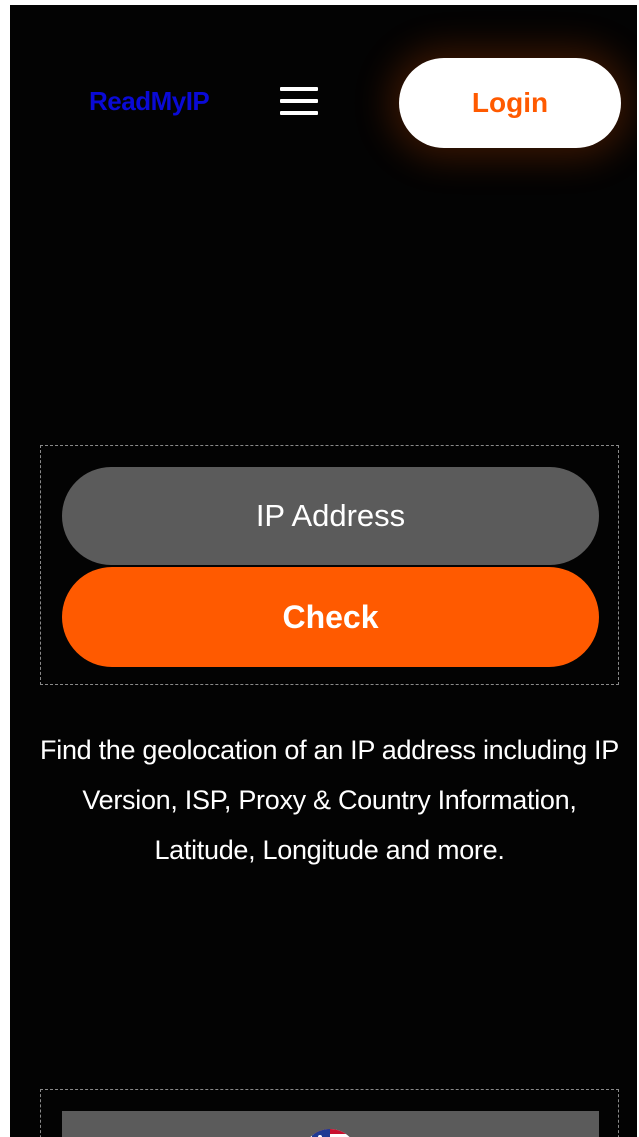  What do you see at coordinates (330, 1124) in the screenshot?
I see `ip-result-card` at bounding box center [330, 1124].